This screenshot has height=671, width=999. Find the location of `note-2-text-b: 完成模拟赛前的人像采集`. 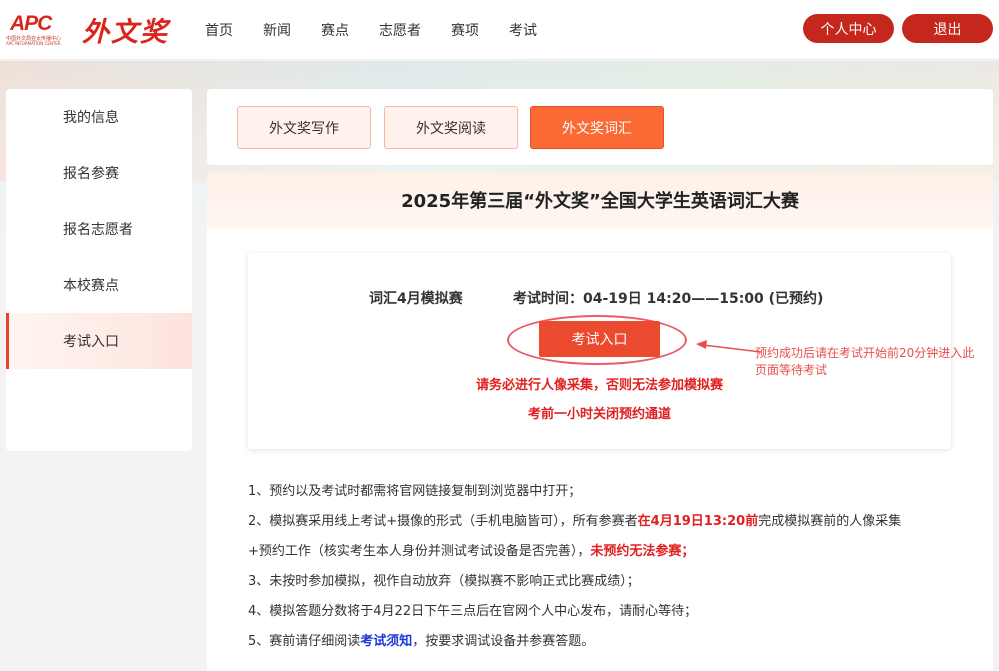

note-2-text-b: 完成模拟赛前的人像采集 is located at coordinates (830, 521).